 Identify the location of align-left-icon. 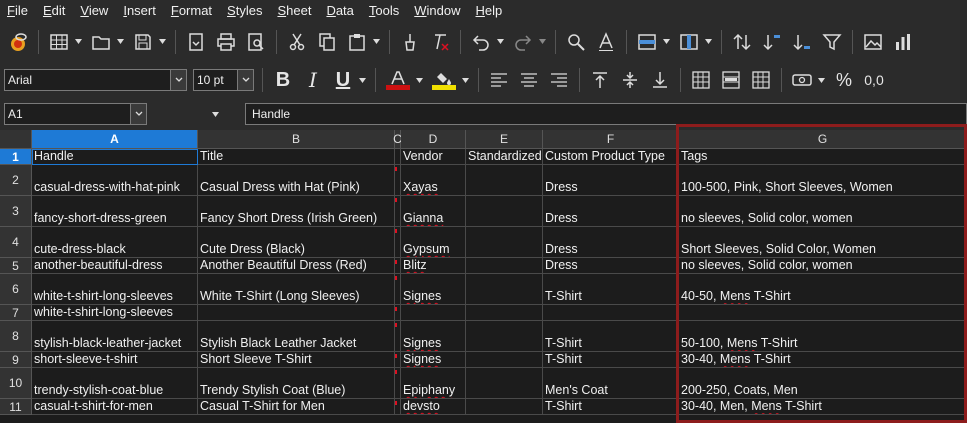
(499, 80).